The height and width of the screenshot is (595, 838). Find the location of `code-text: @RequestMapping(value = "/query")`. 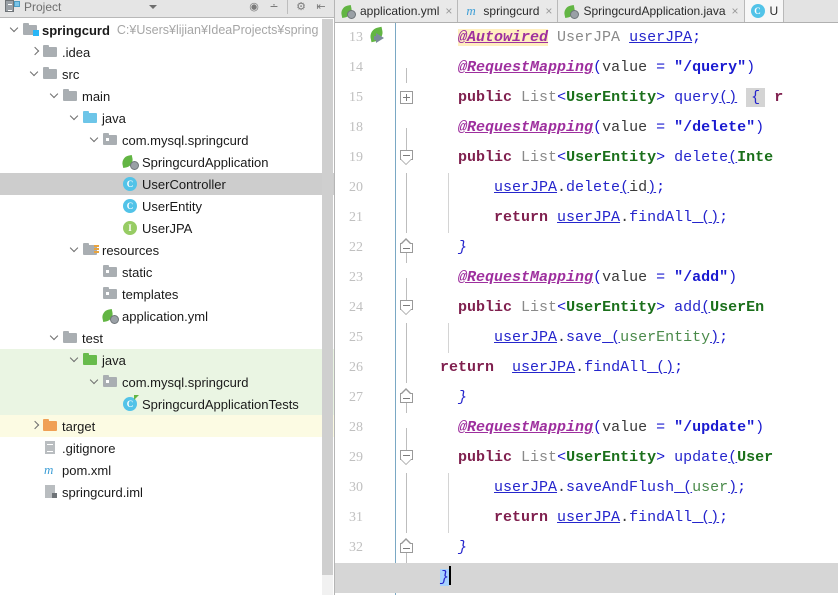

code-text: @RequestMapping(value = "/query") is located at coordinates (628, 68).